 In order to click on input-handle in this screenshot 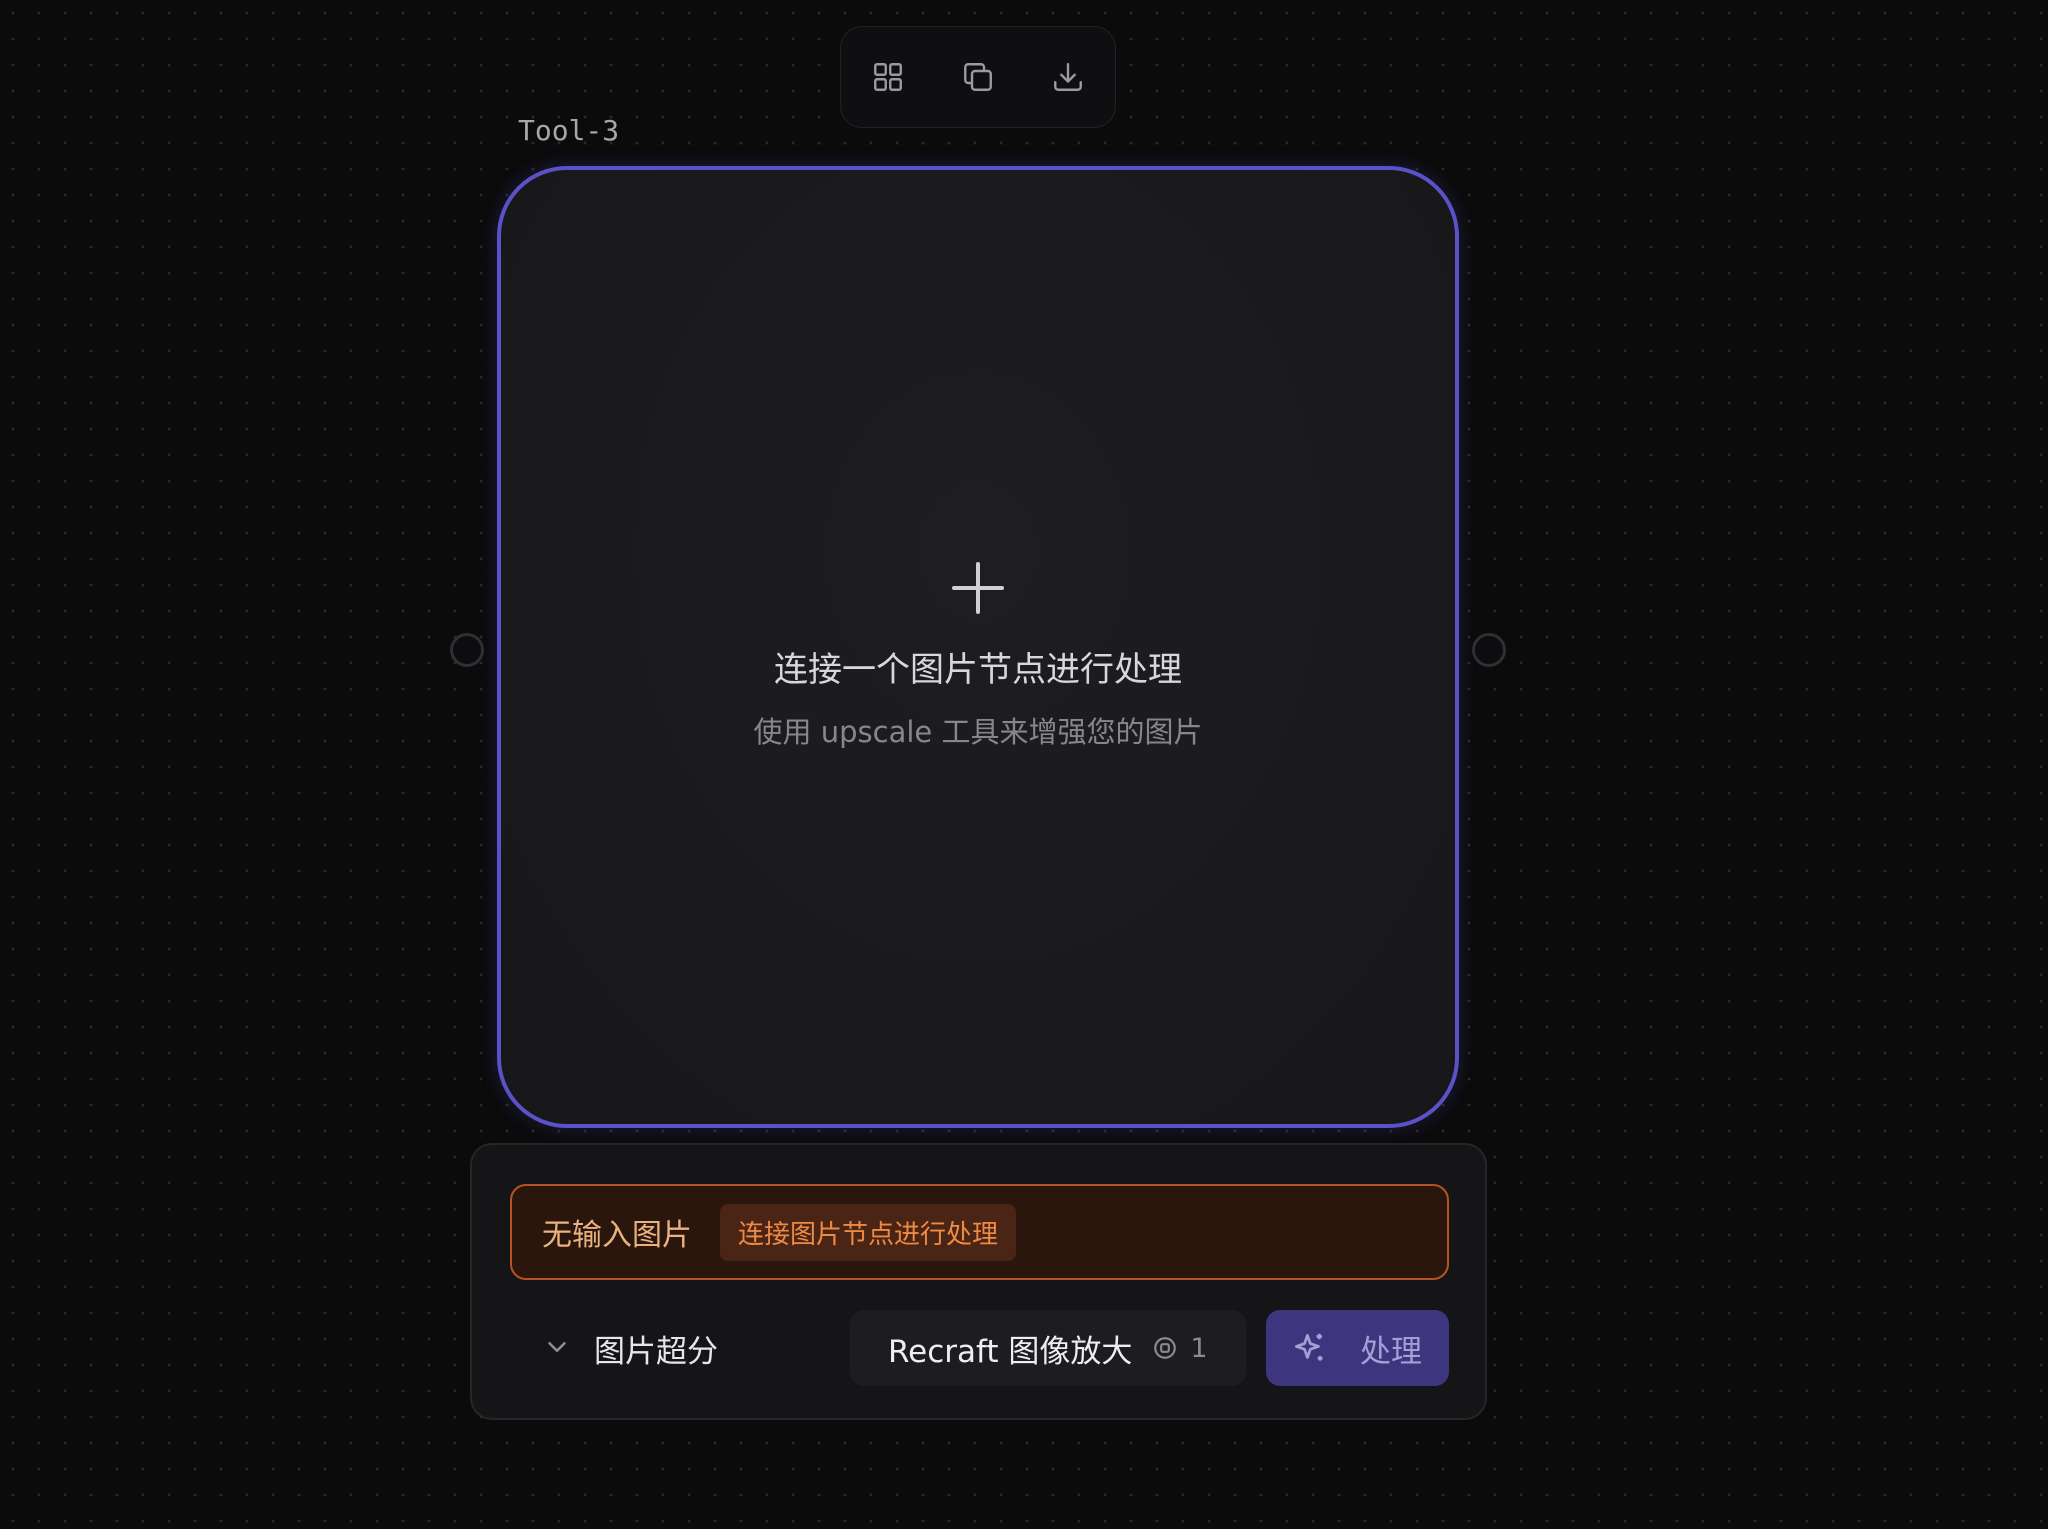, I will do `click(467, 650)`.